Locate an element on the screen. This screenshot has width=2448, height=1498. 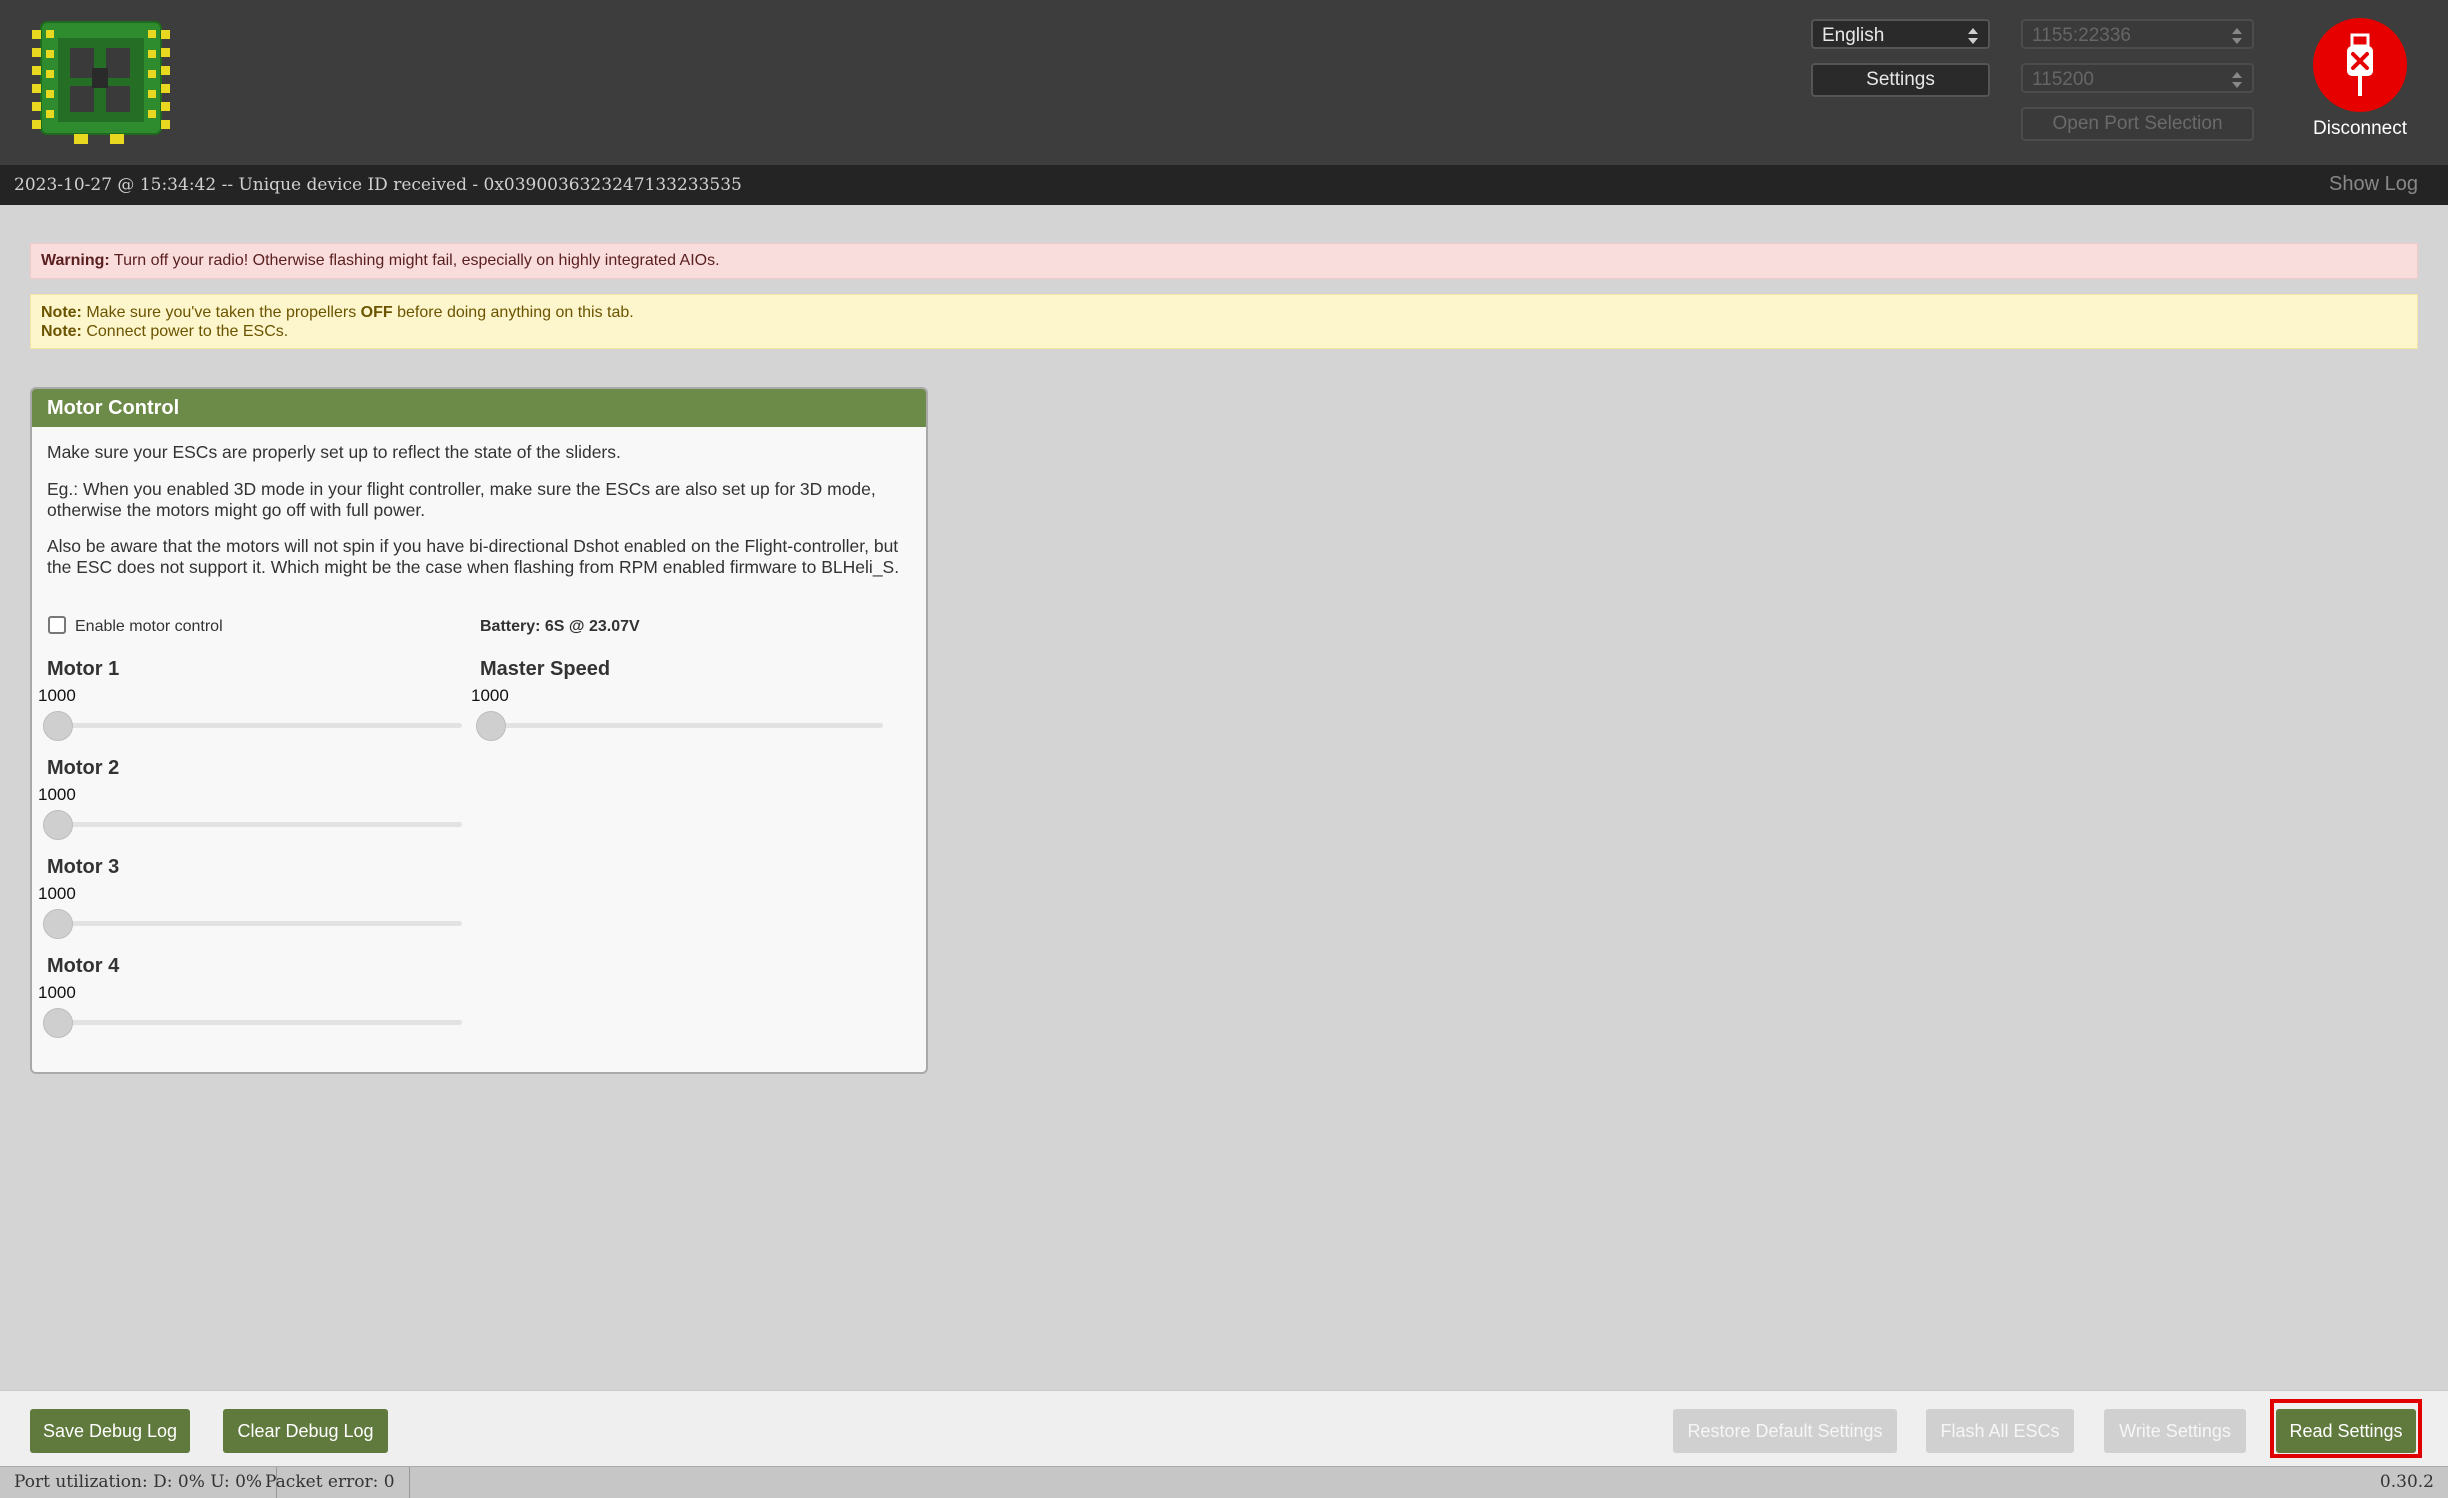
settings-button: Settings is located at coordinates (1900, 80).